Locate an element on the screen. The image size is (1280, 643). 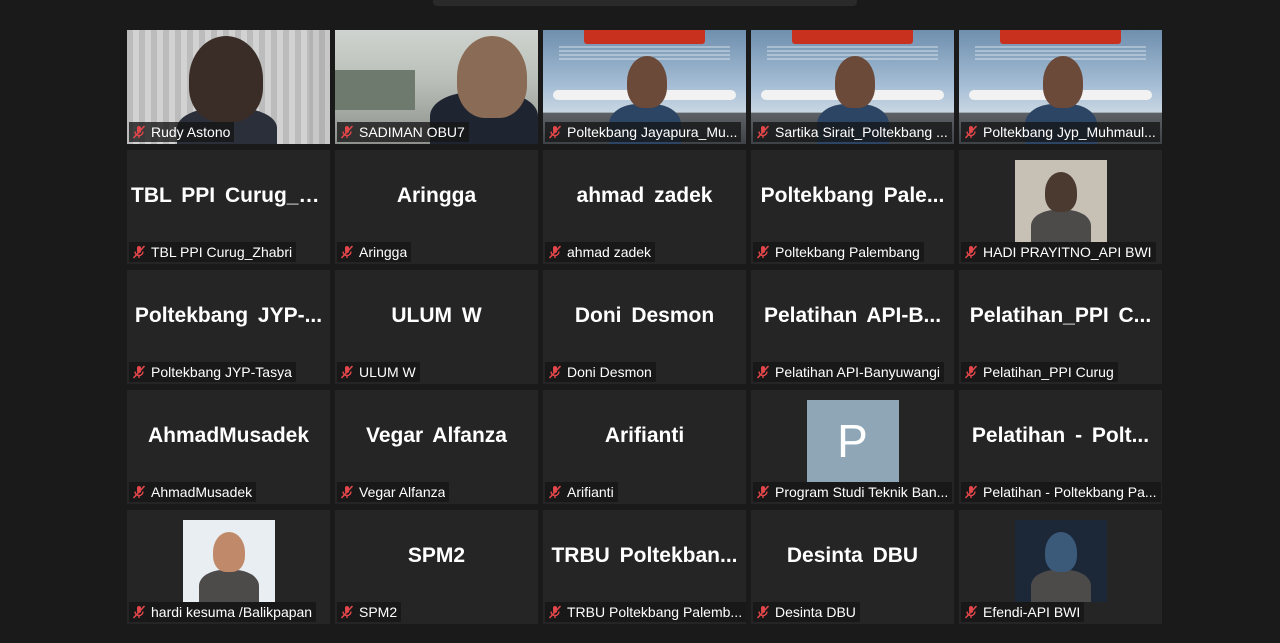
participant-name-tag: AhmadMusadek is located at coordinates (193, 492).